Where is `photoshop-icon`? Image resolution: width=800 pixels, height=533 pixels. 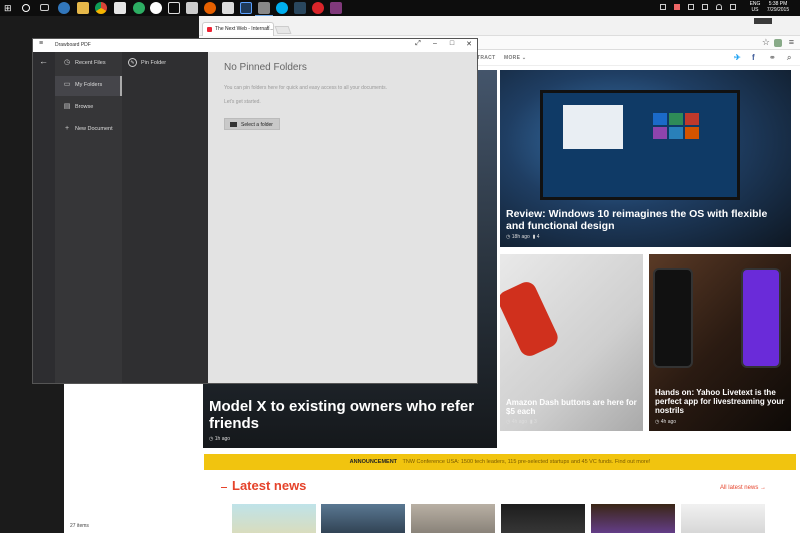 photoshop-icon is located at coordinates (246, 8).